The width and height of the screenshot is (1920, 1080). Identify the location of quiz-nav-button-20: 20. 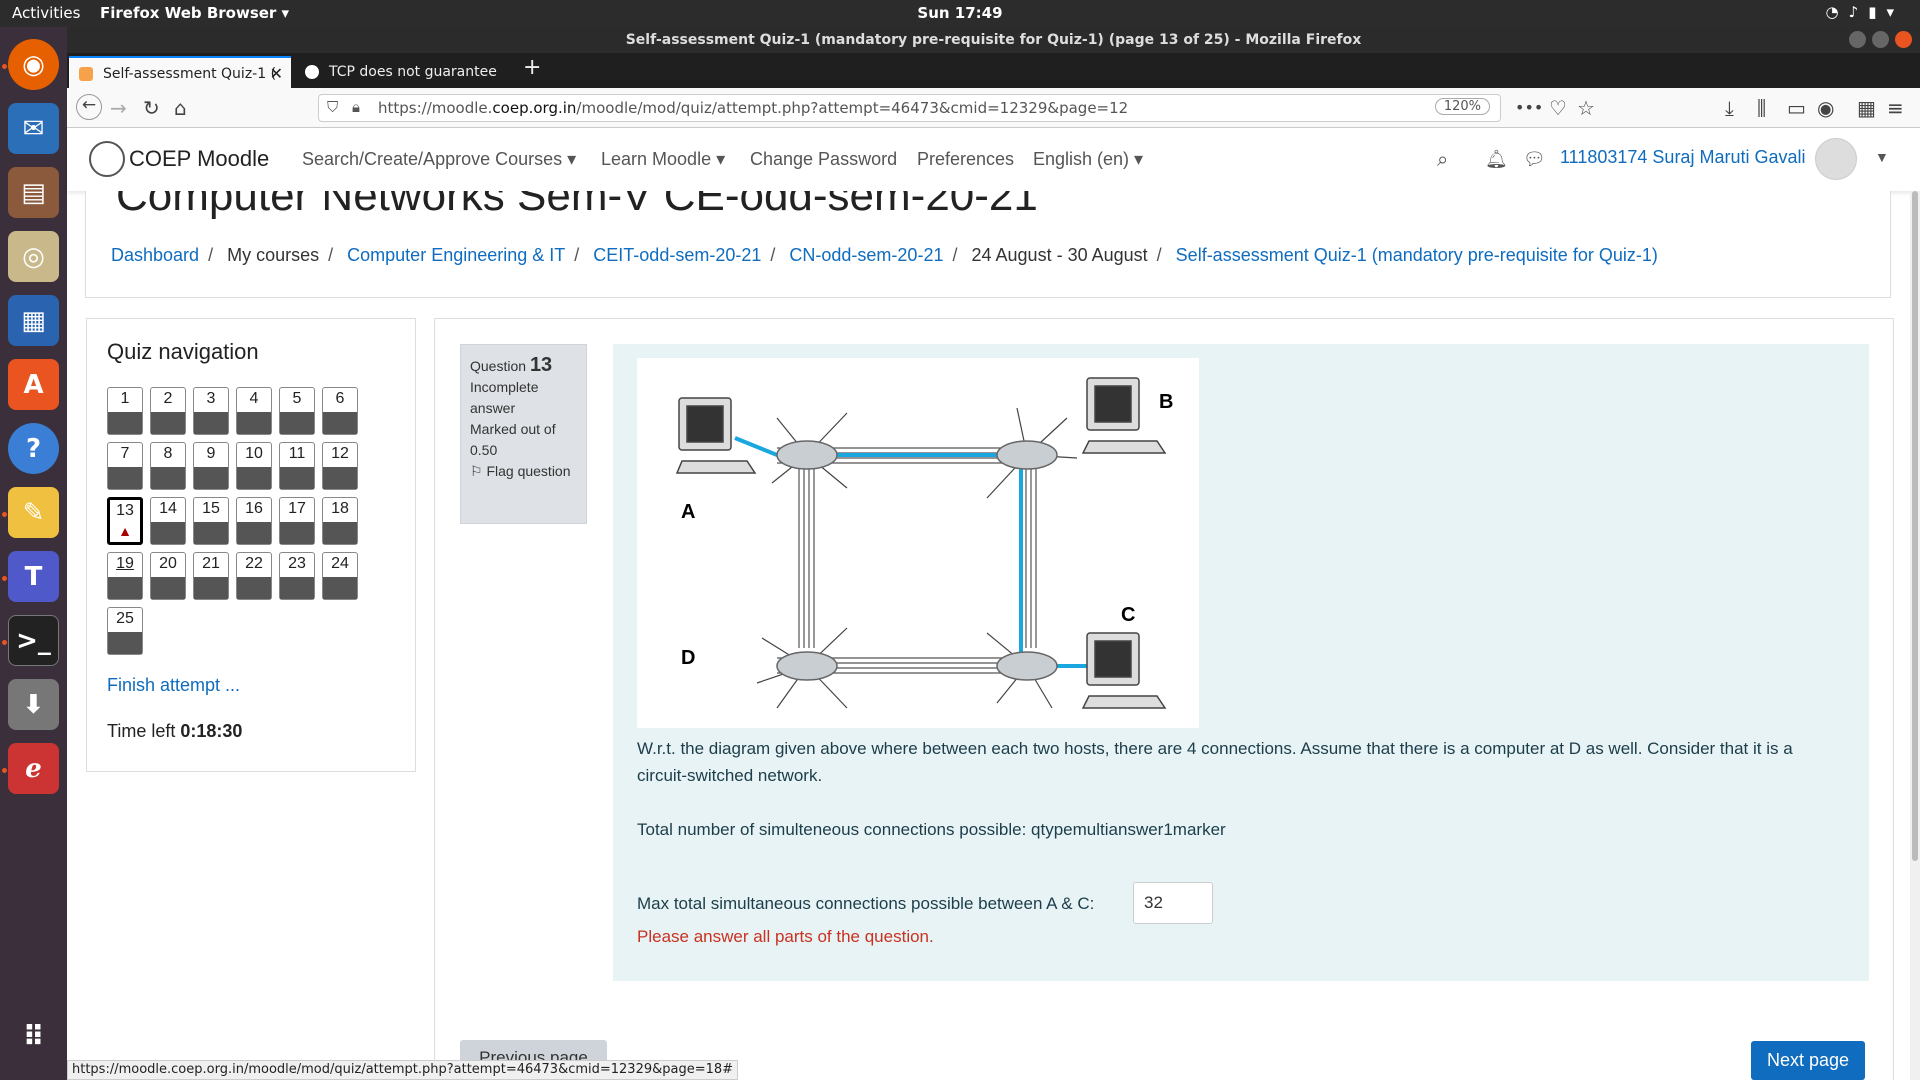
(168, 576).